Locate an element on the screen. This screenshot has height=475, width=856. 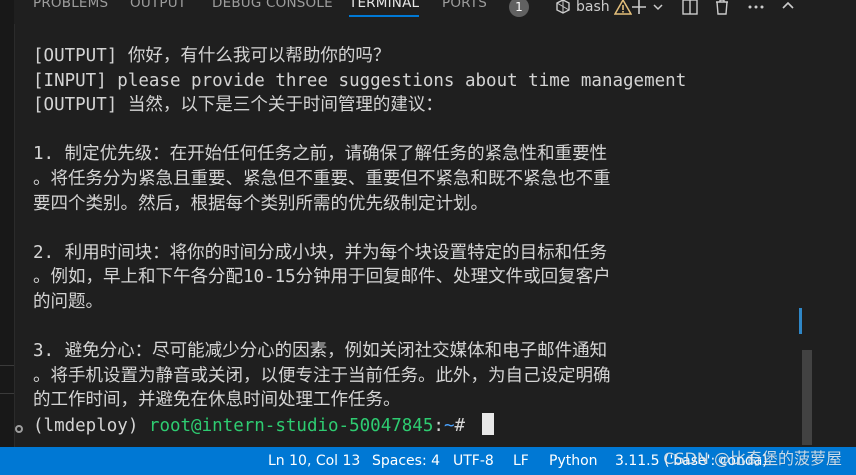
tab-problems: PROBLEMS is located at coordinates (70, 9).